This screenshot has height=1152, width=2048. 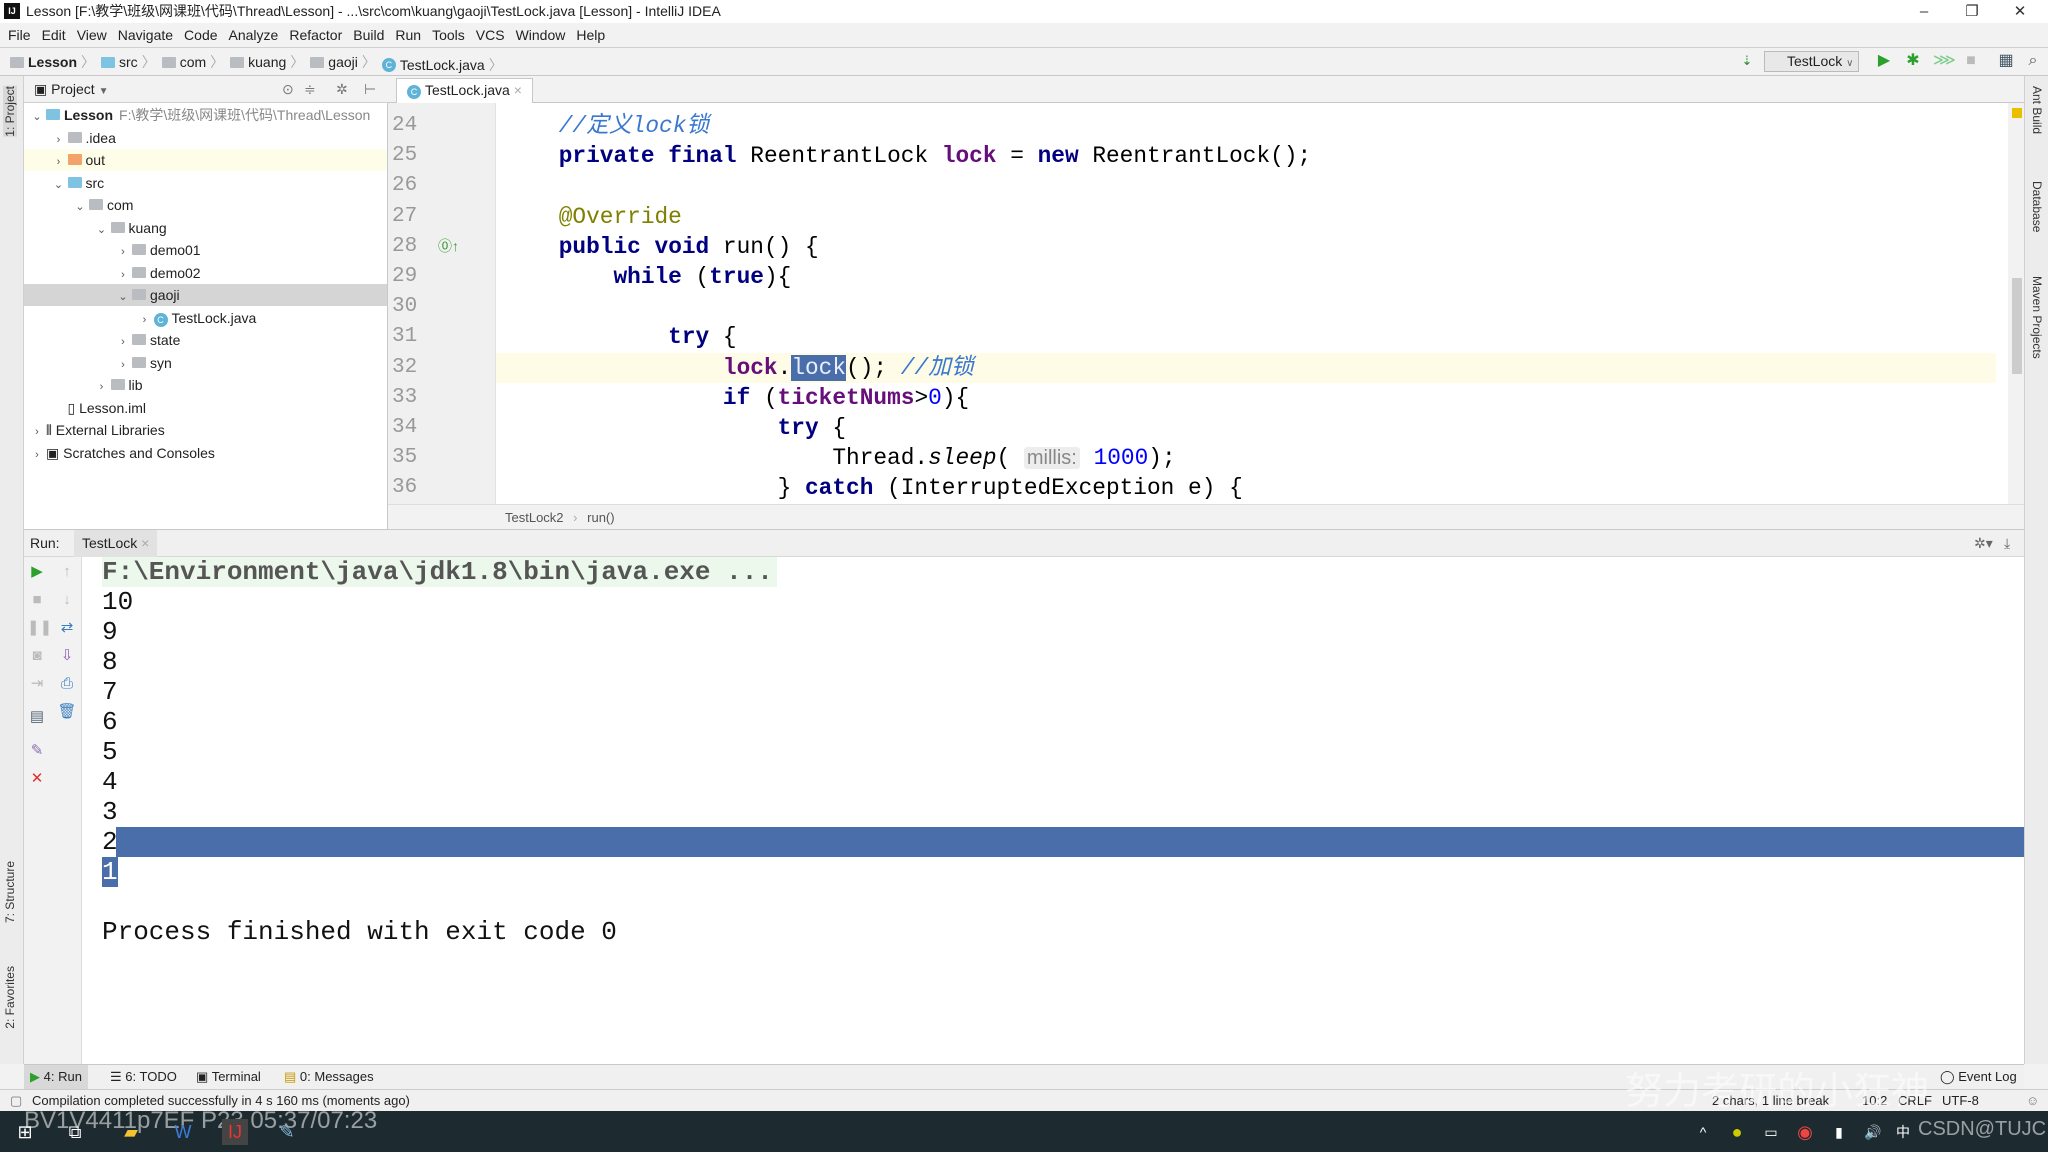 I want to click on print-icon: ⎙, so click(x=67, y=684).